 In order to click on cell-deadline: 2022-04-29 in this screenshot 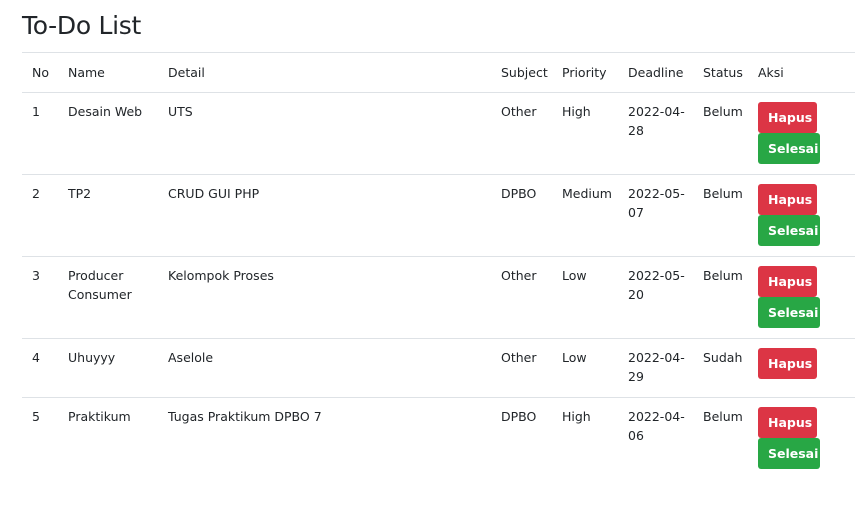, I will do `click(655, 368)`.